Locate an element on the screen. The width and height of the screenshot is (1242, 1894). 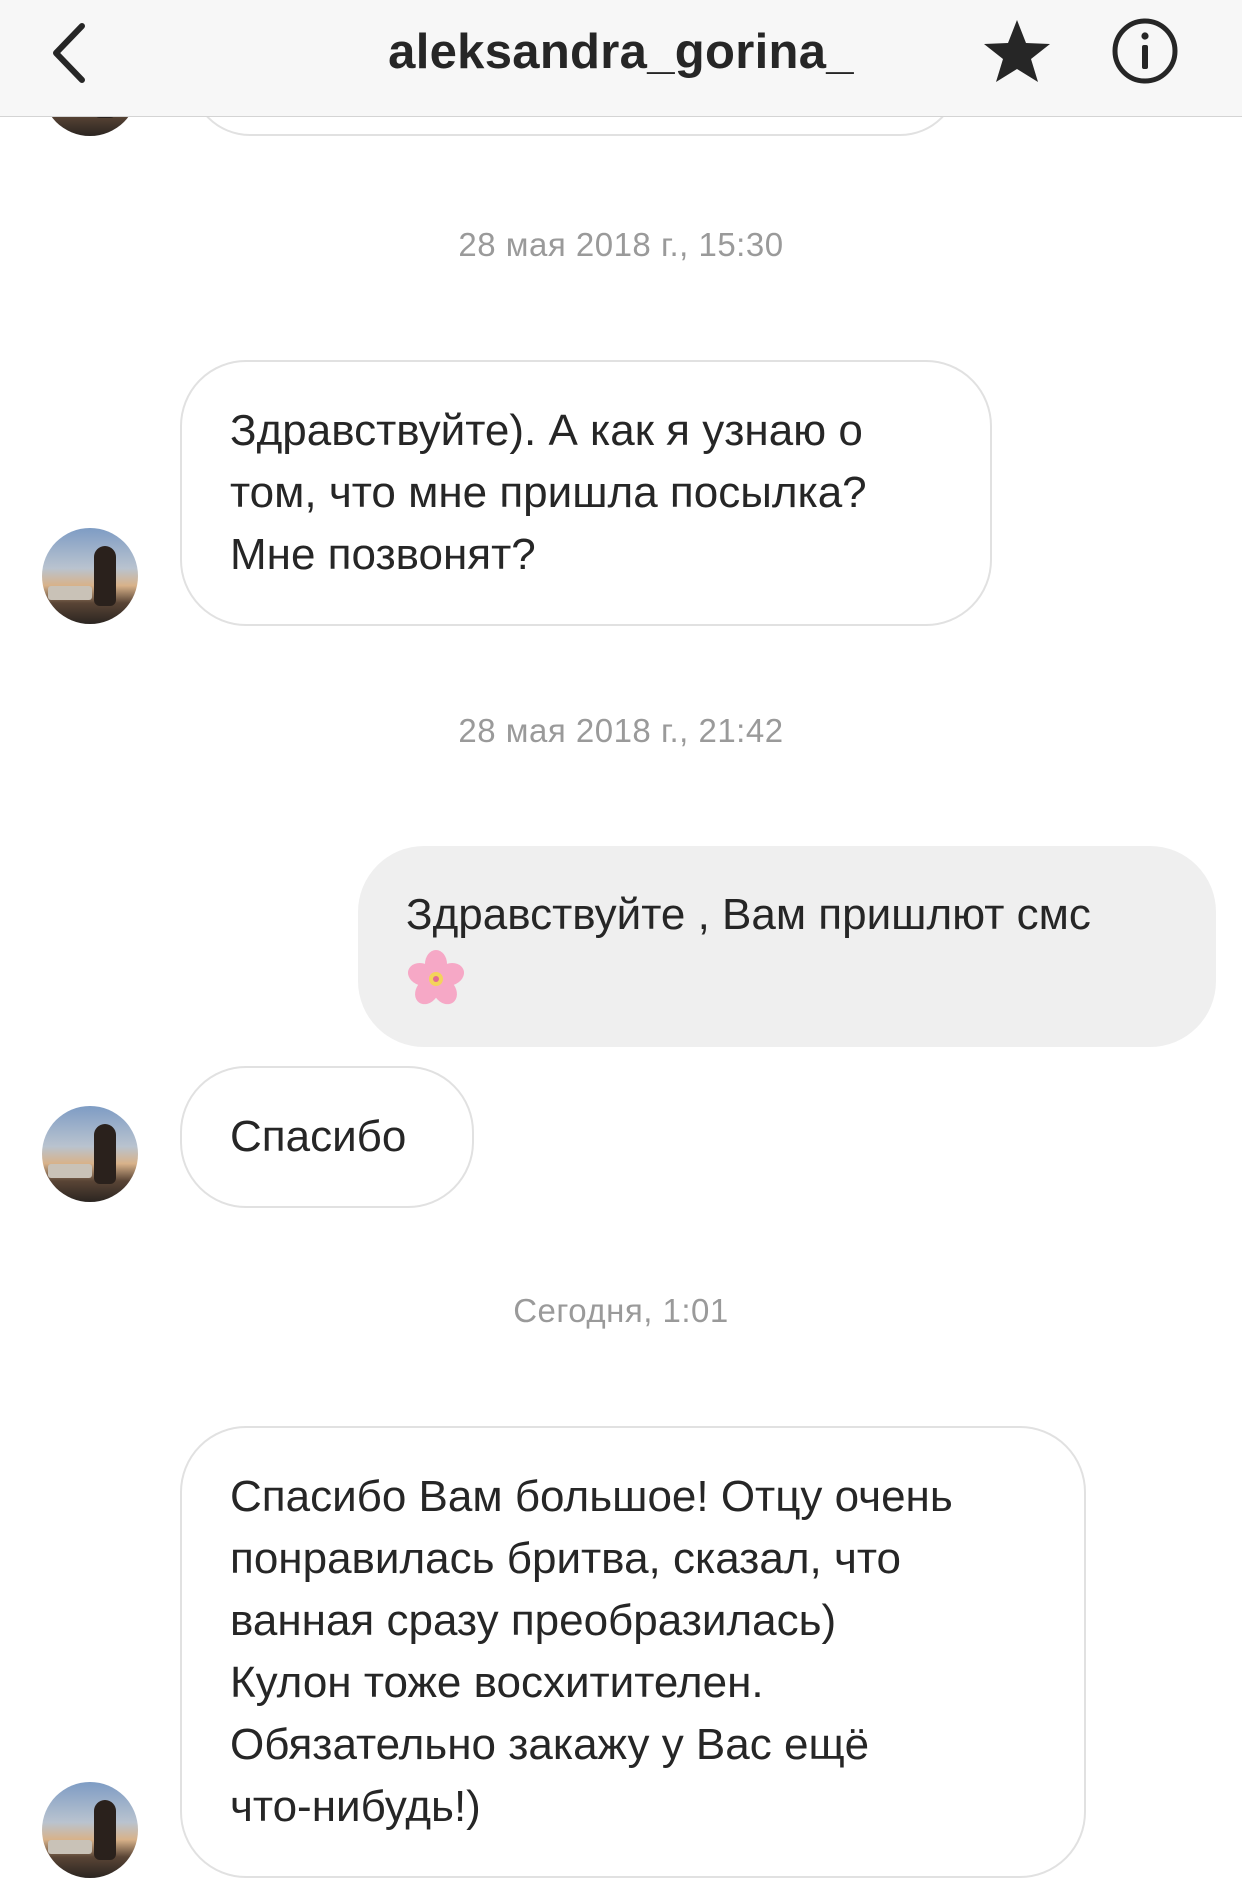
message-line: Спасибо is located at coordinates (318, 1136).